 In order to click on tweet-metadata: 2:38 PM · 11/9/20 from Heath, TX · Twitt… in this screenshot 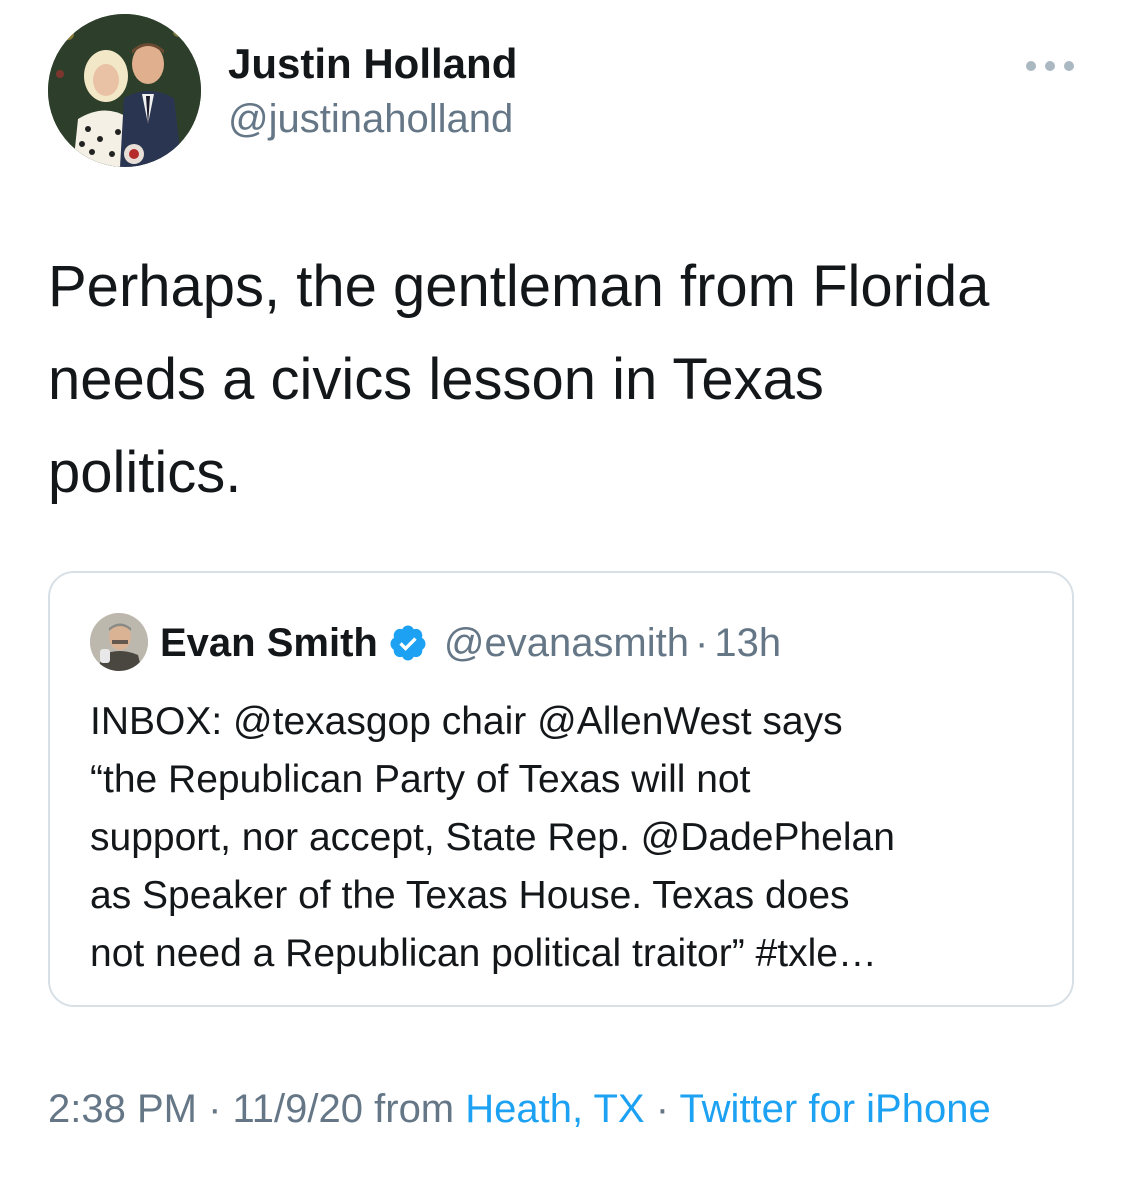, I will do `click(548, 1109)`.